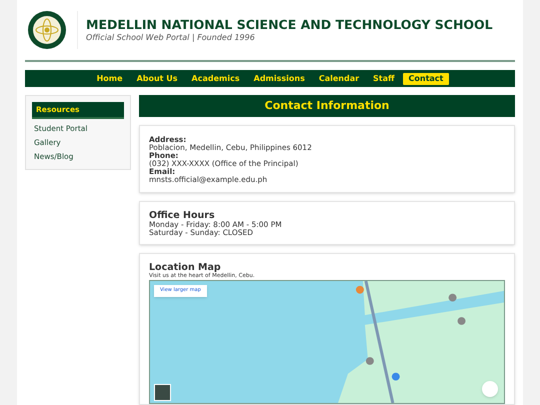  What do you see at coordinates (216, 78) in the screenshot?
I see `nav-link: Academics` at bounding box center [216, 78].